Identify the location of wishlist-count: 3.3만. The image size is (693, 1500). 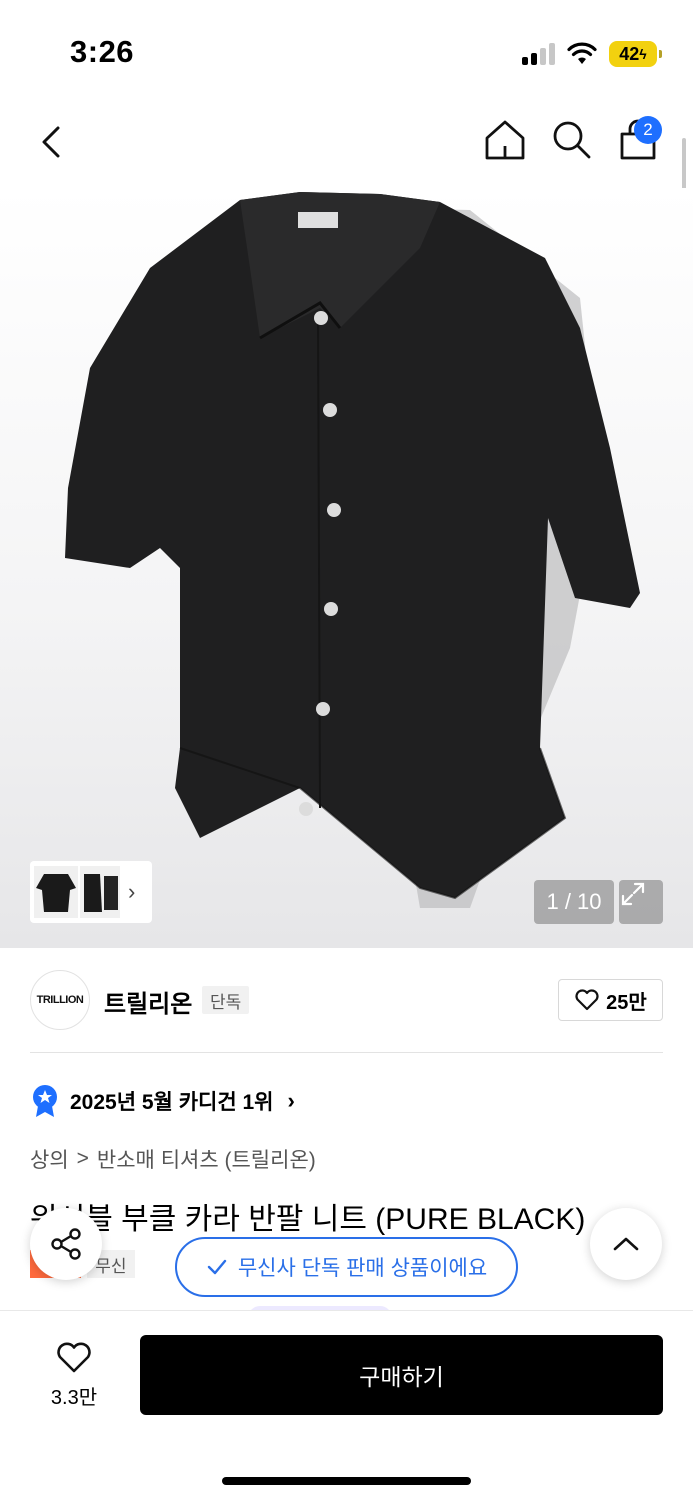
(74, 1398).